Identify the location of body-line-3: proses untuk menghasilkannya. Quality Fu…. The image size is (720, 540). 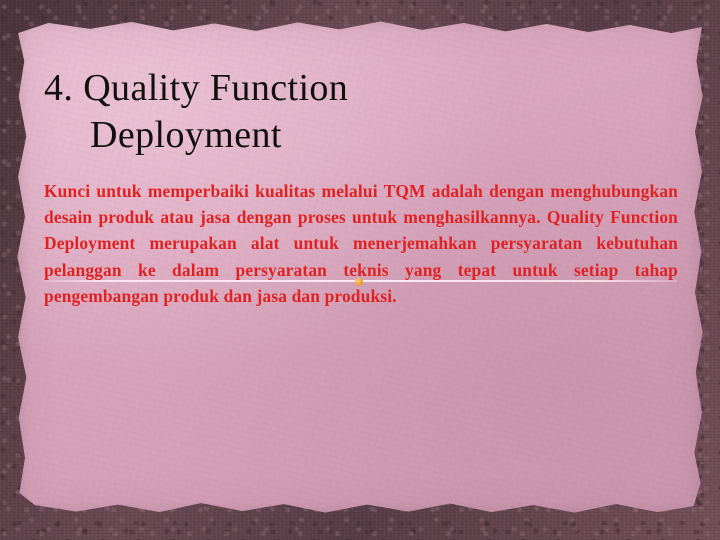
(487, 217).